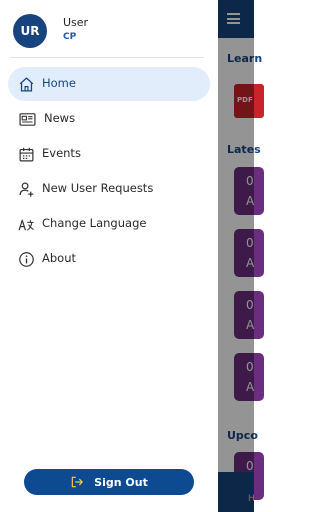 The image size is (320, 512). Describe the element at coordinates (109, 119) in the screenshot. I see `nav-item-news: News` at that location.